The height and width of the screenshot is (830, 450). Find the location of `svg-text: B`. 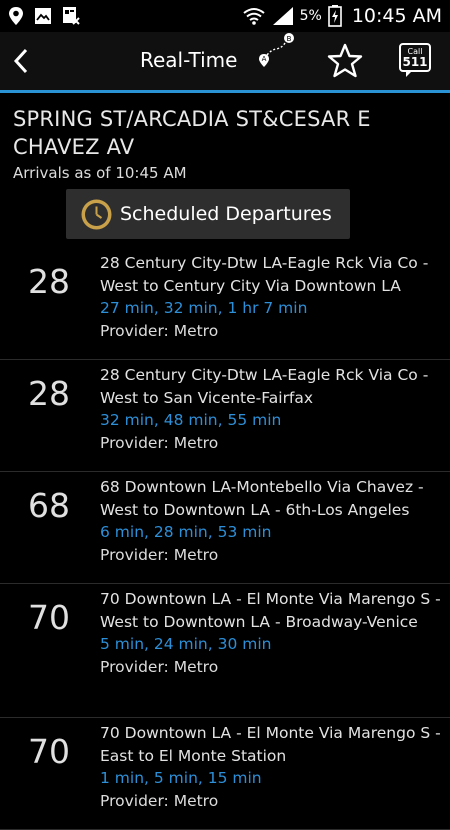

svg-text: B is located at coordinates (289, 39).